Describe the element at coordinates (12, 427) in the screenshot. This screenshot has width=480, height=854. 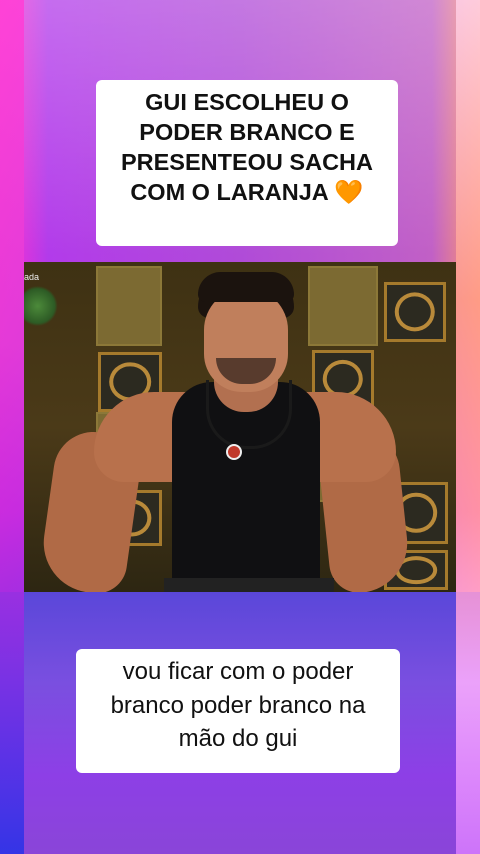
I see `left-edge-glow` at that location.